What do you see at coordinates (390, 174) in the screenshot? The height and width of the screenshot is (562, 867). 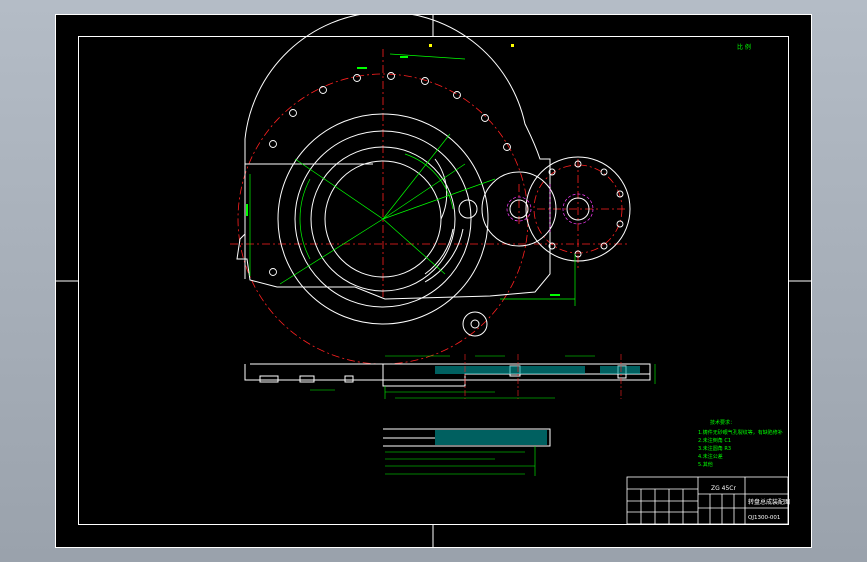 I see `bolt-holes-large` at bounding box center [390, 174].